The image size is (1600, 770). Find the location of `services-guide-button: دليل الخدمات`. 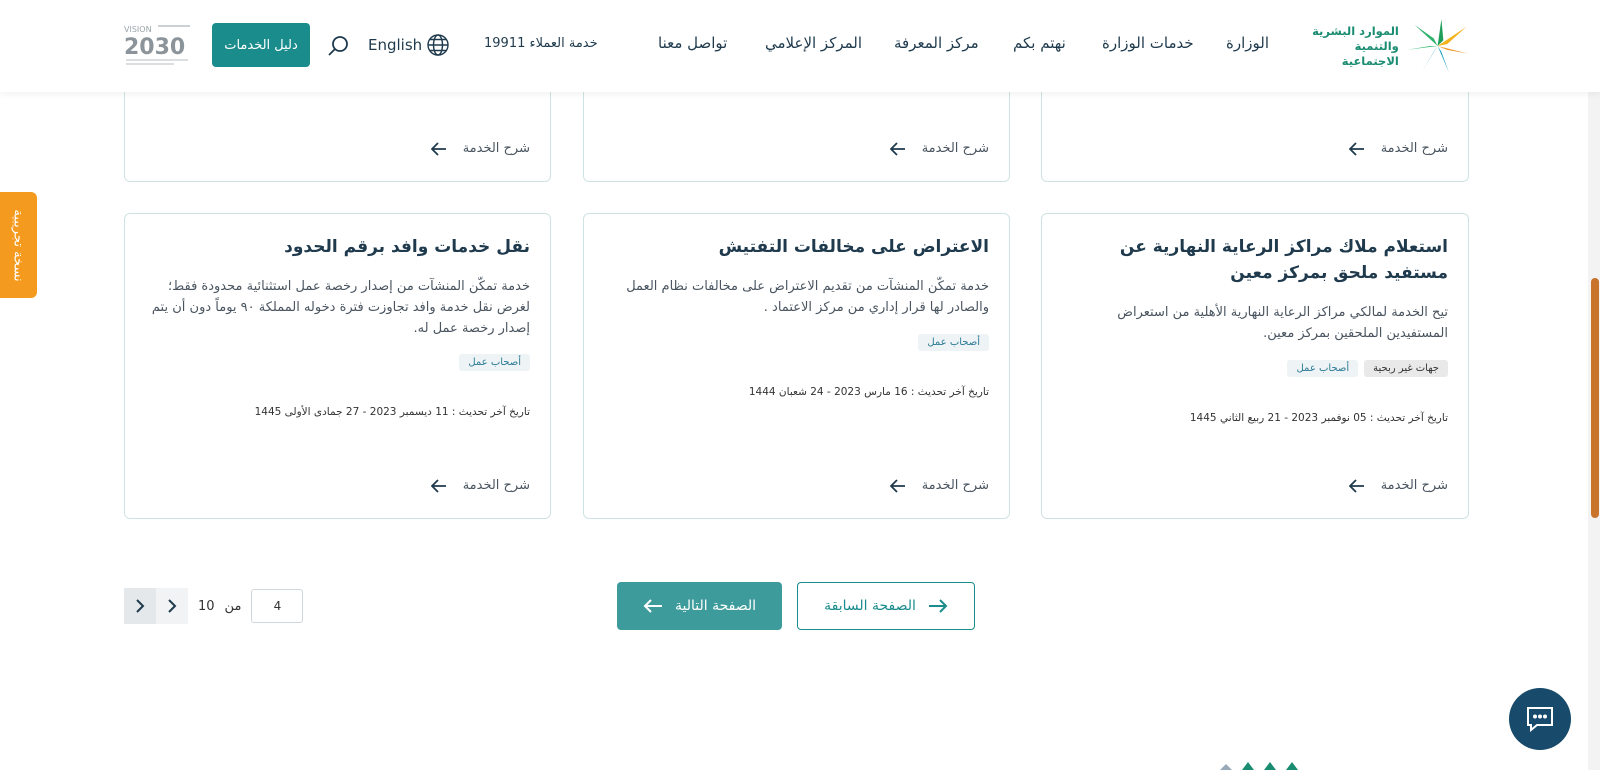

services-guide-button: دليل الخدمات is located at coordinates (261, 45).